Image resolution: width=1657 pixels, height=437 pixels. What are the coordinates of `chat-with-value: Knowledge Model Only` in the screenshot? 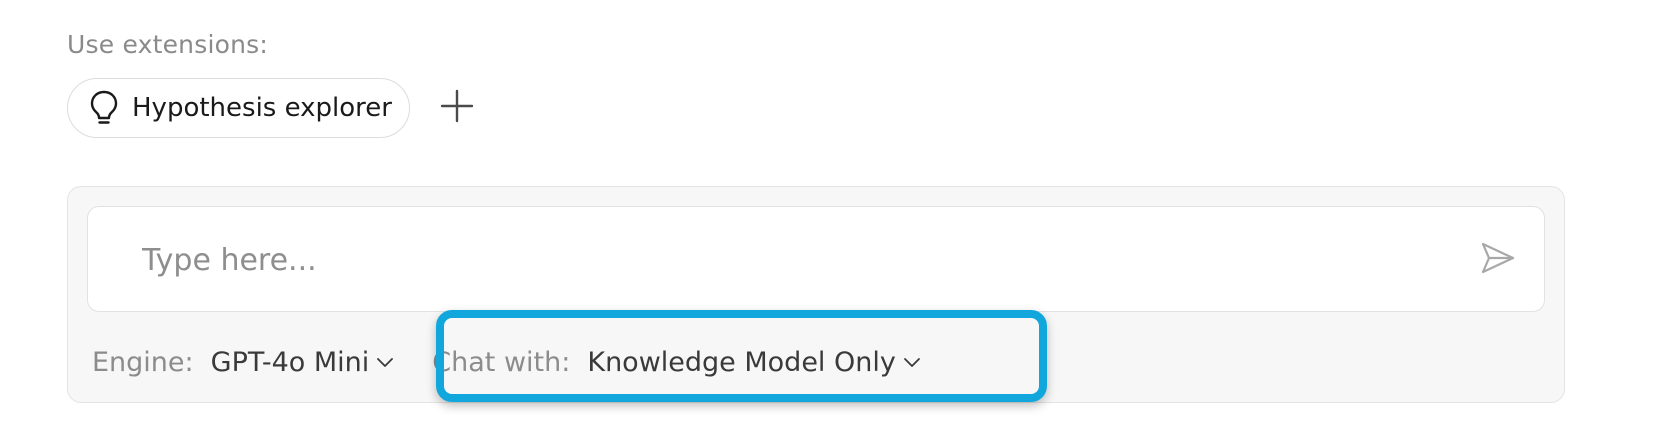 It's located at (741, 362).